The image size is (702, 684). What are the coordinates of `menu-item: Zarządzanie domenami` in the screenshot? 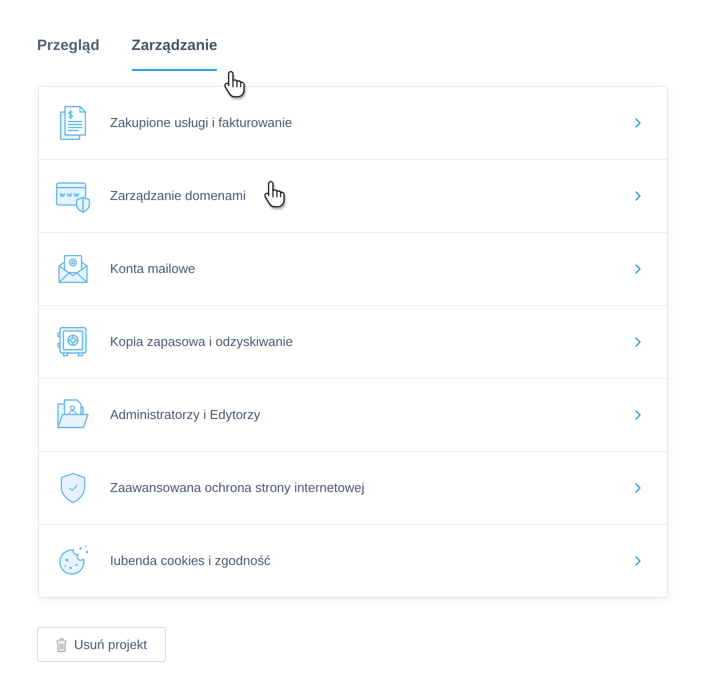 It's located at (353, 196).